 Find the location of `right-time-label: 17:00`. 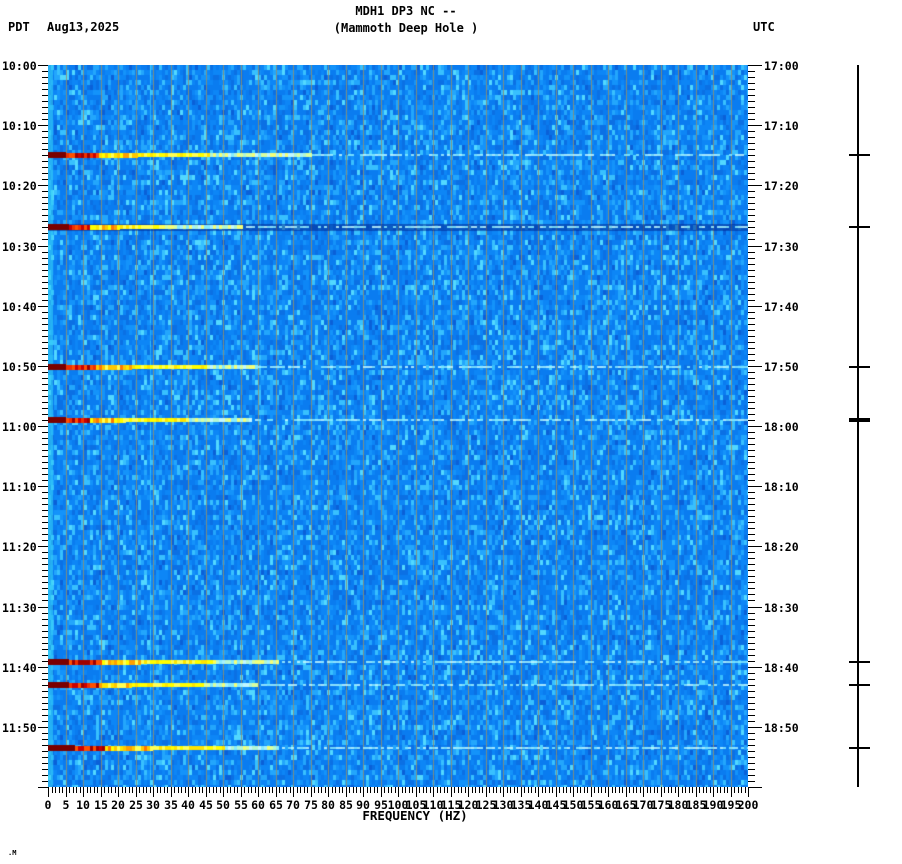

right-time-label: 17:00 is located at coordinates (781, 66).